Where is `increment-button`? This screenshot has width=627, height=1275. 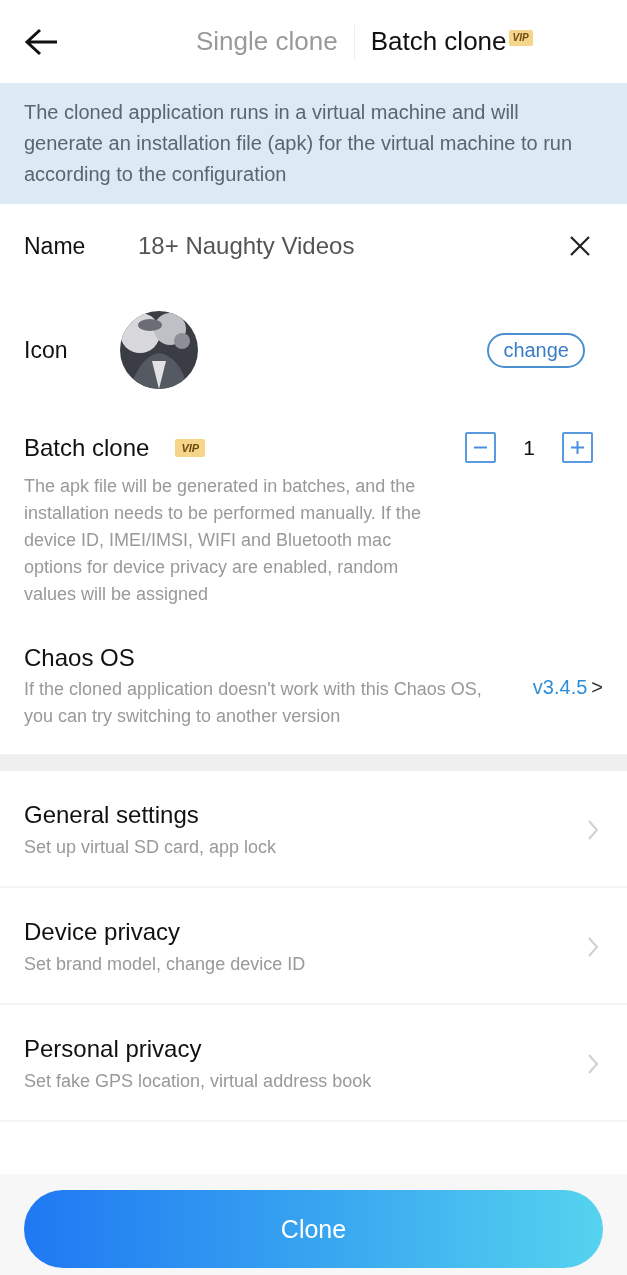
increment-button is located at coordinates (577, 447).